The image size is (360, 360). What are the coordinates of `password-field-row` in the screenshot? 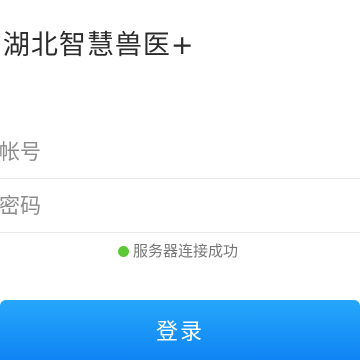 It's located at (180, 206).